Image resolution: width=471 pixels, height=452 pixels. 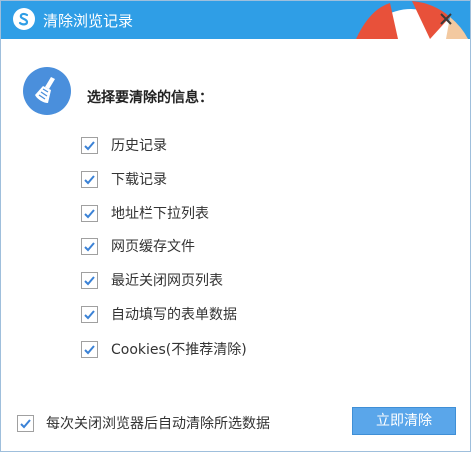 I want to click on option-downloads: 下载记录, so click(x=124, y=179).